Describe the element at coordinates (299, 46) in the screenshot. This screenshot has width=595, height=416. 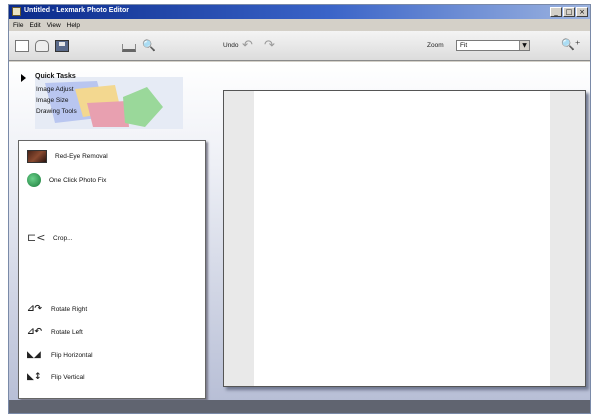
I see `toolbar: 🔍 Undo ↶ ↷ Zoom Fit ▼ 🔍⁺` at that location.